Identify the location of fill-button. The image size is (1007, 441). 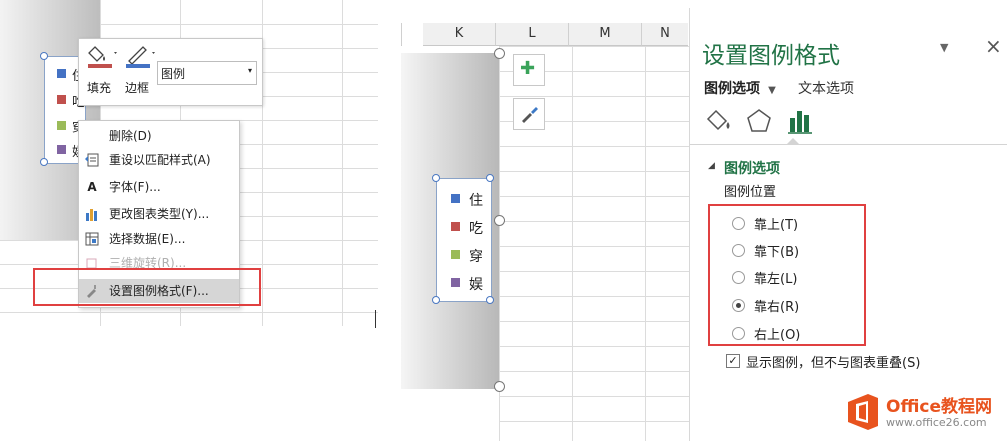
(102, 56).